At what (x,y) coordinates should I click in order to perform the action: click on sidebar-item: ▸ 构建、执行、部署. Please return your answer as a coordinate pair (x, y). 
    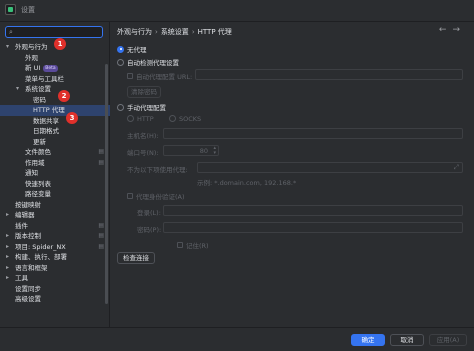
    Looking at the image, I should click on (55, 257).